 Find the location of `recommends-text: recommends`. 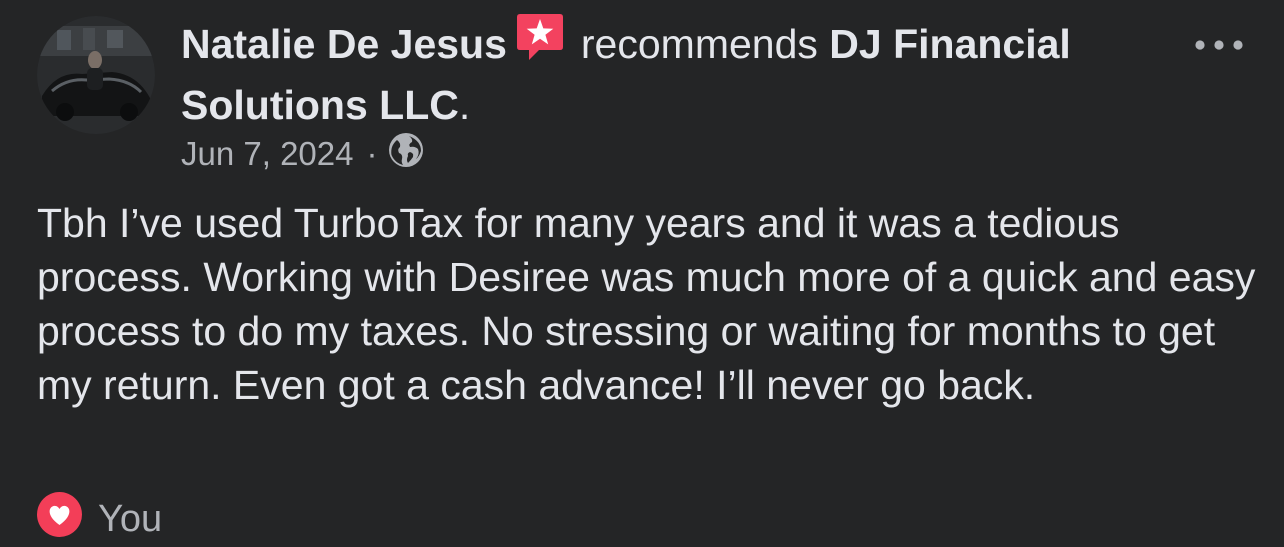

recommends-text: recommends is located at coordinates (699, 44).